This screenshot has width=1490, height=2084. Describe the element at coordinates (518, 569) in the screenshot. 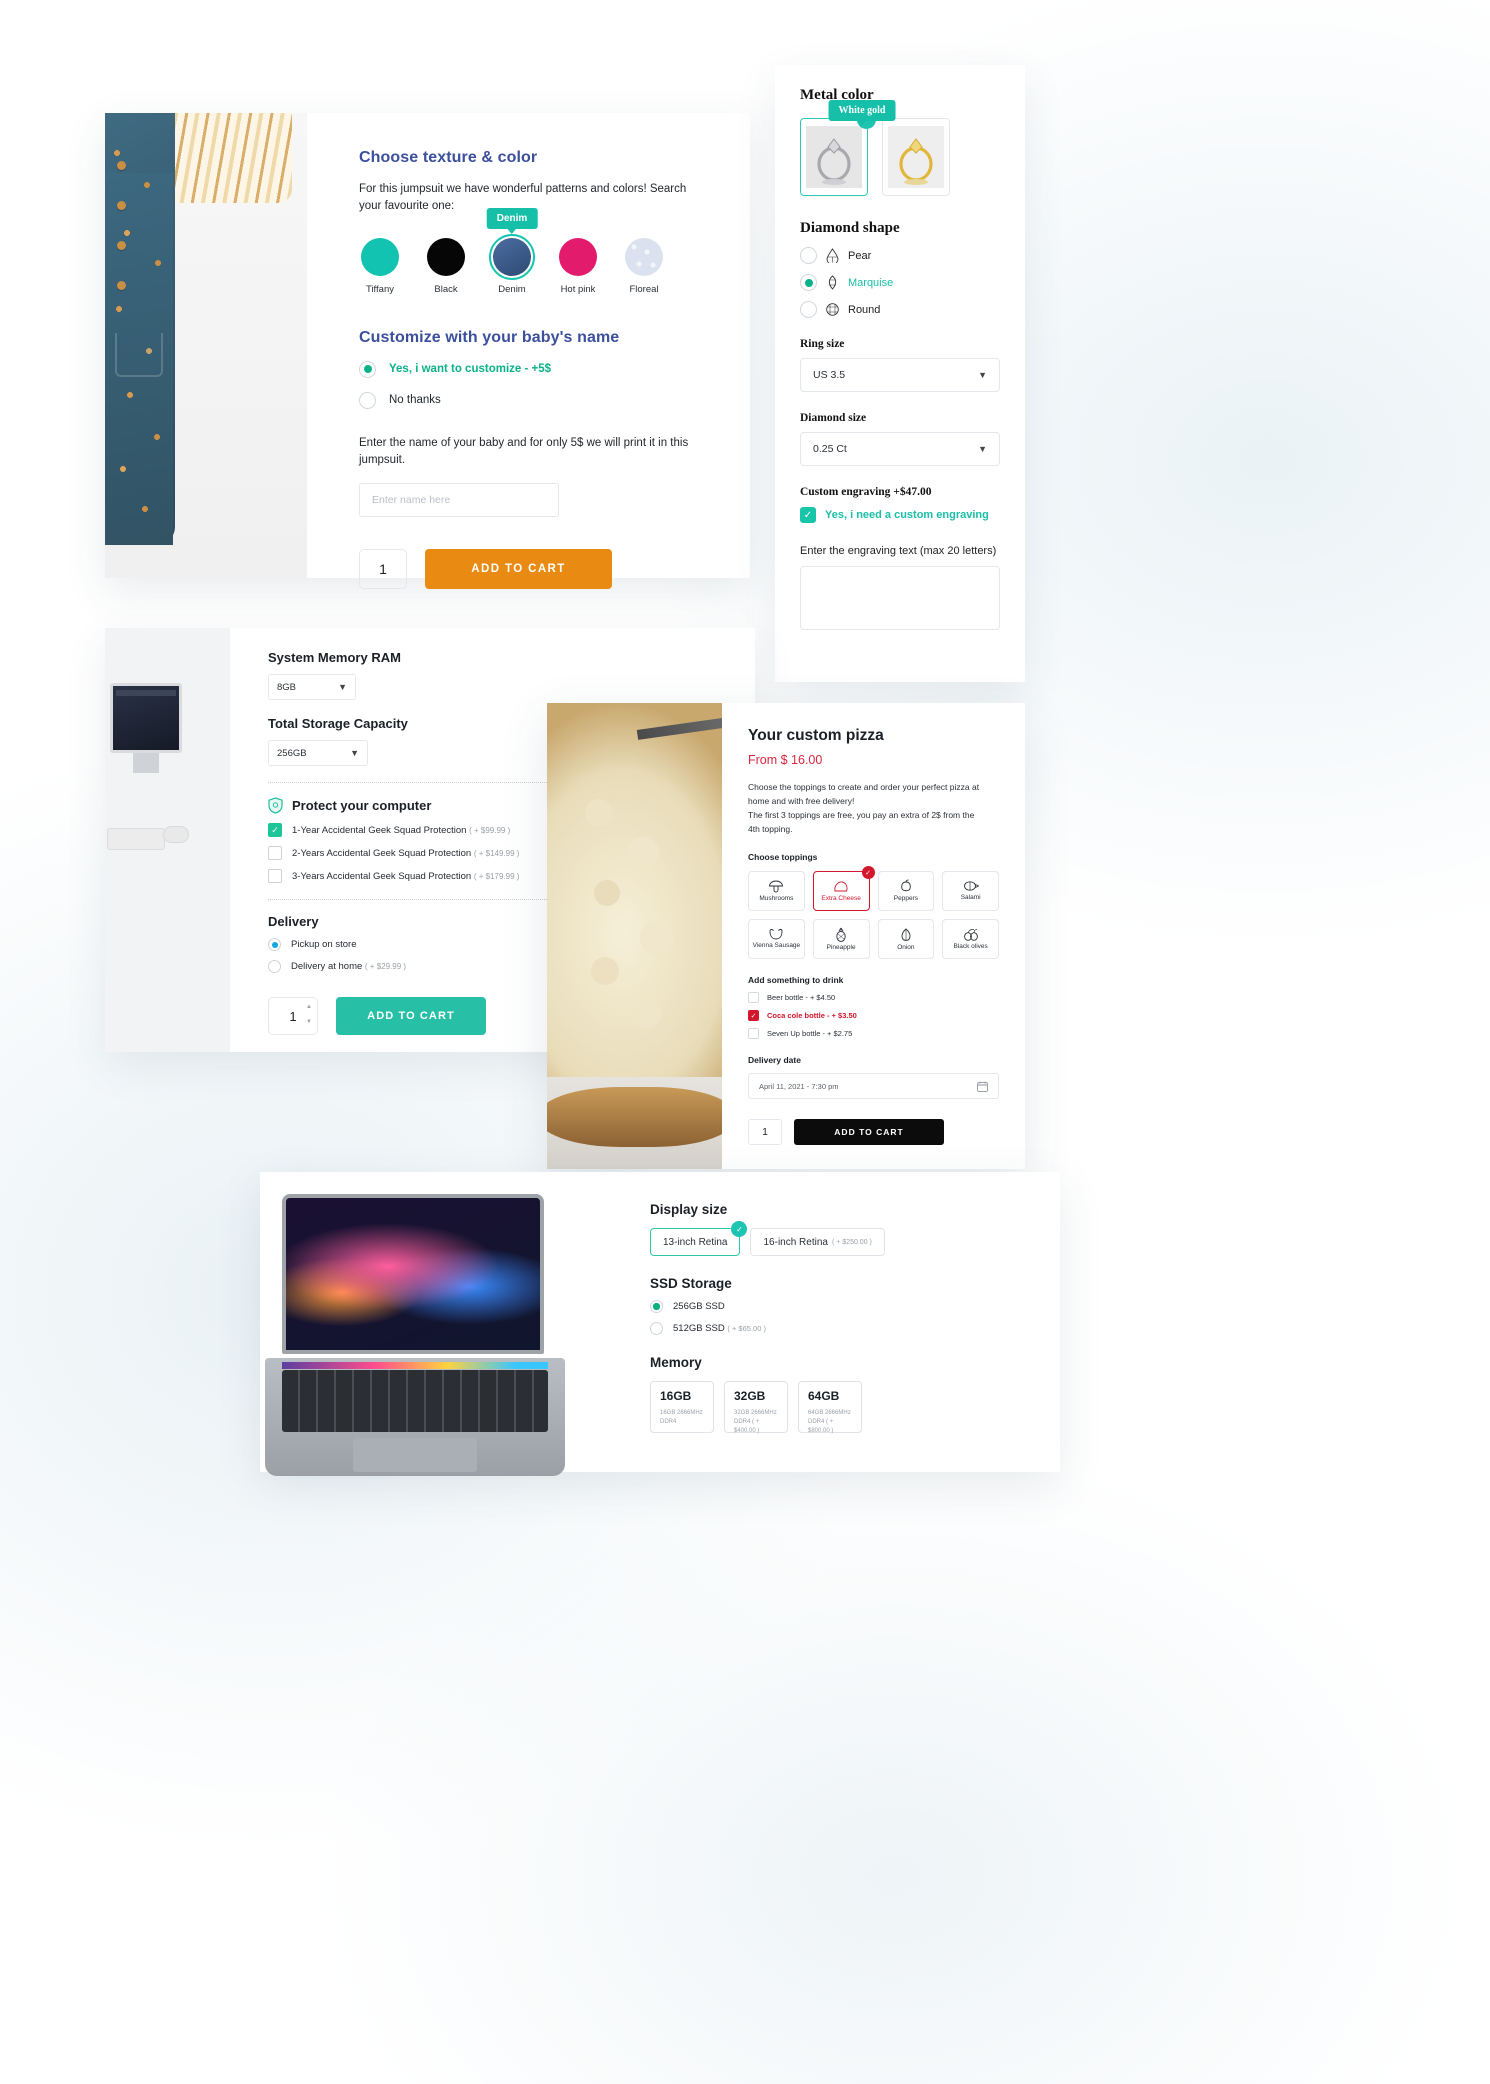

I see `jumpsuit-add-to-cart-button: ADD TO CART` at that location.